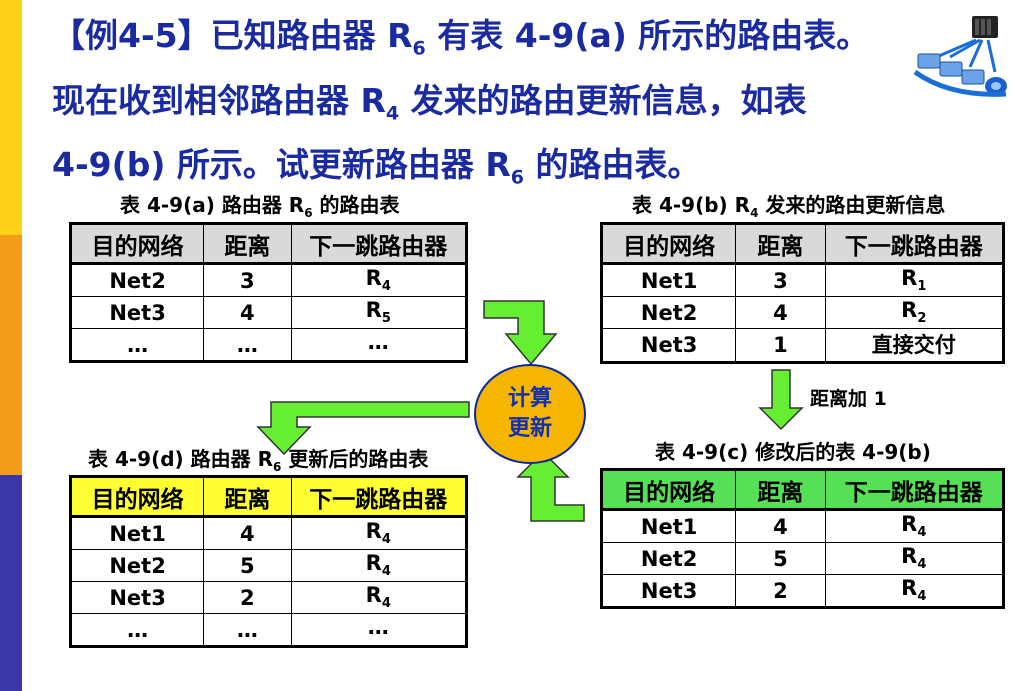  I want to click on compute-update-oval: 计算 更新, so click(530, 414).